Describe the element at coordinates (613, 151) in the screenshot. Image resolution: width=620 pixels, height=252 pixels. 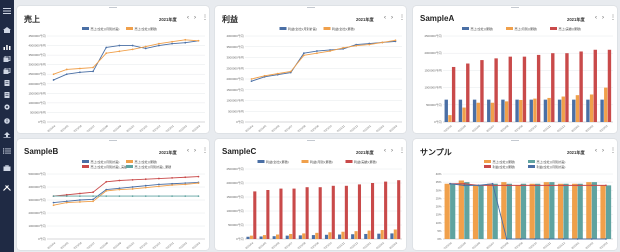
I see `more-options-icon: ⋮` at that location.